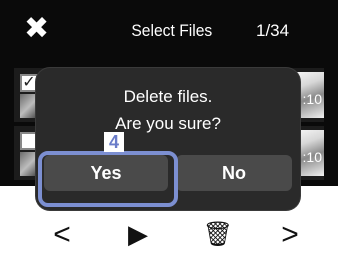 This screenshot has width=338, height=257. I want to click on step-highlight-box, so click(108, 179).